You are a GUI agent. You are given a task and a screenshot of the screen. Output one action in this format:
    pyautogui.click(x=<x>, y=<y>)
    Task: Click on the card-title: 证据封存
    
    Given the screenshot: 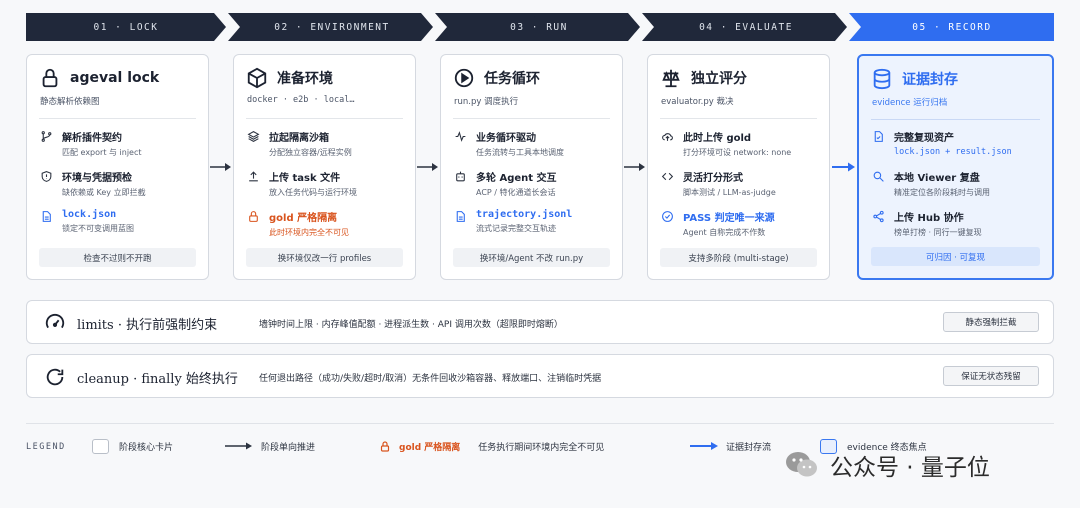 What is the action you would take?
    pyautogui.click(x=930, y=80)
    